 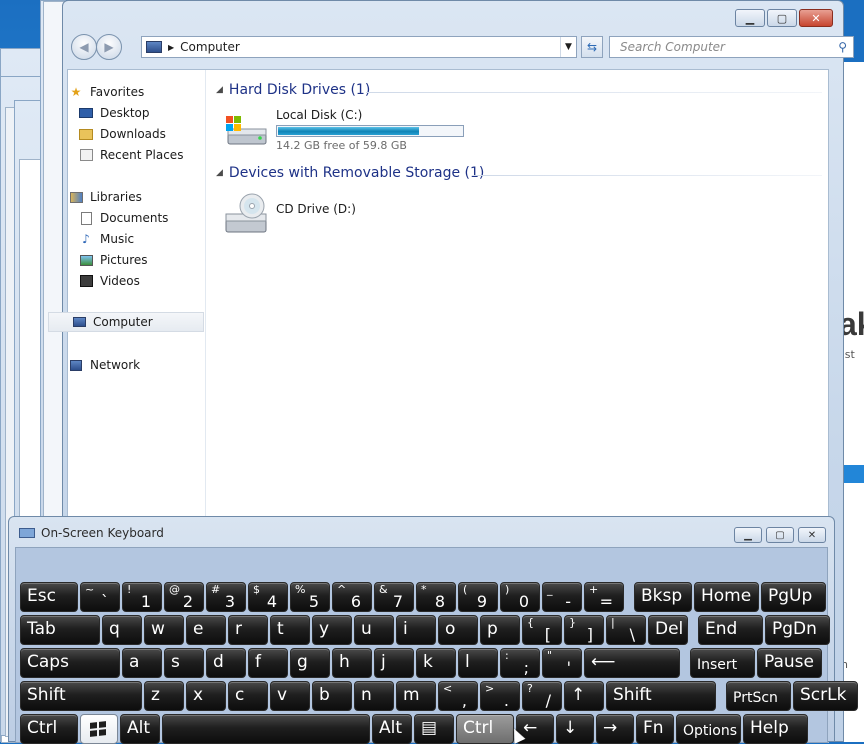 What do you see at coordinates (114, 113) in the screenshot?
I see `nav-desktop: Desktop` at bounding box center [114, 113].